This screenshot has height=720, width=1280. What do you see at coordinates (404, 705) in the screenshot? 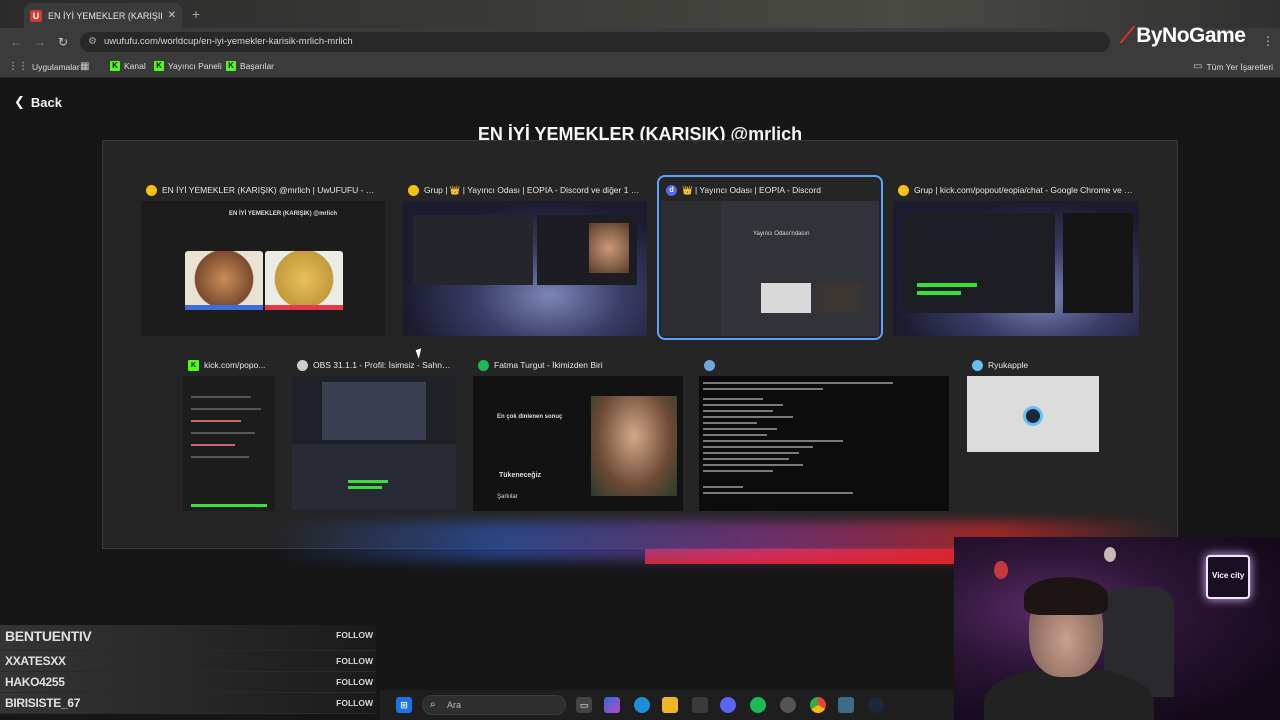
I see `windows-start-icon: ⊞` at bounding box center [404, 705].